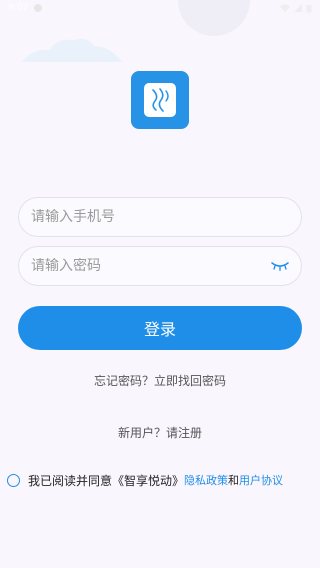 Image resolution: width=320 pixels, height=568 pixels. I want to click on privacy-policy-link: 隐私政策, so click(206, 480).